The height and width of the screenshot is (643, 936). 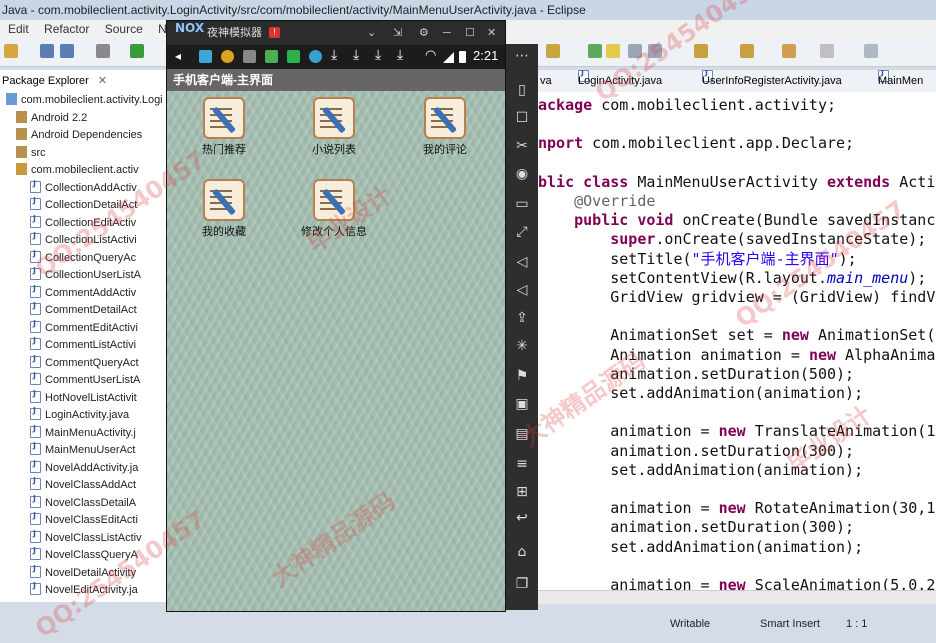 What do you see at coordinates (655, 51) in the screenshot?
I see `show-whitespace-icon` at bounding box center [655, 51].